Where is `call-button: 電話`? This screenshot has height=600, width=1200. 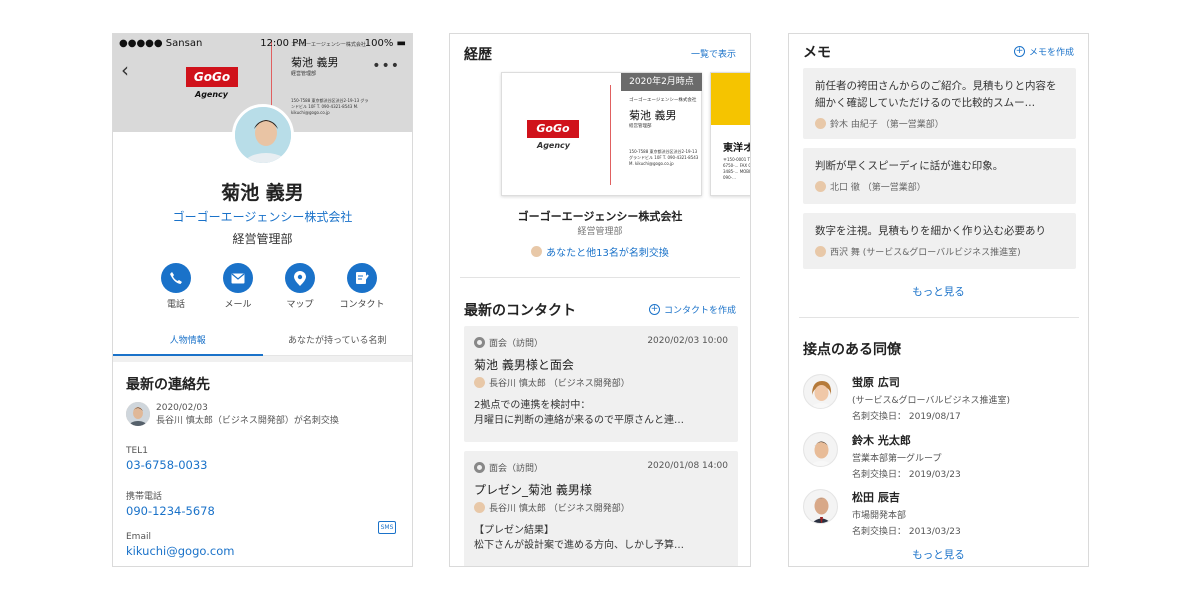 call-button: 電話 is located at coordinates (176, 286).